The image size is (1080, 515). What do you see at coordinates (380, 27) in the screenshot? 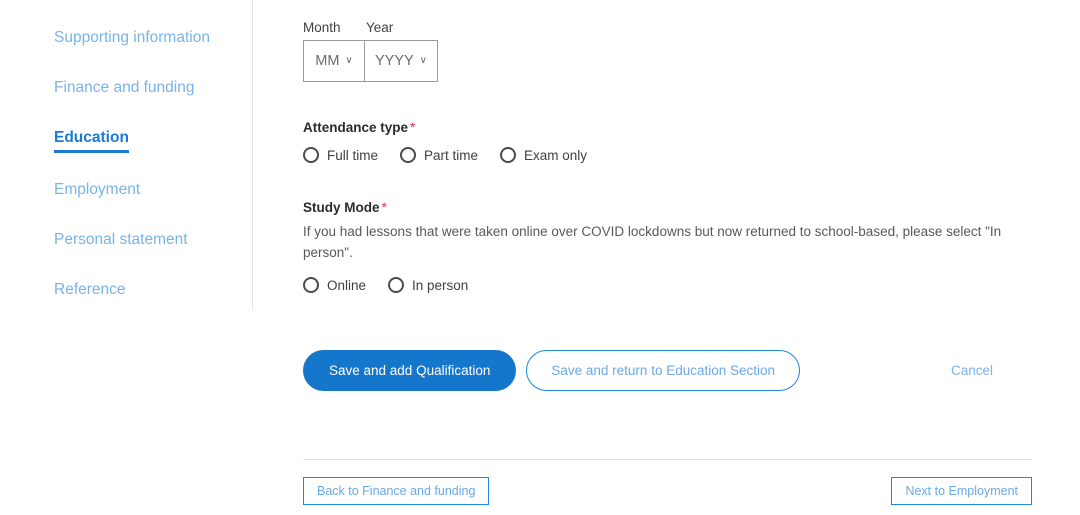
I see `year-label: Year` at bounding box center [380, 27].